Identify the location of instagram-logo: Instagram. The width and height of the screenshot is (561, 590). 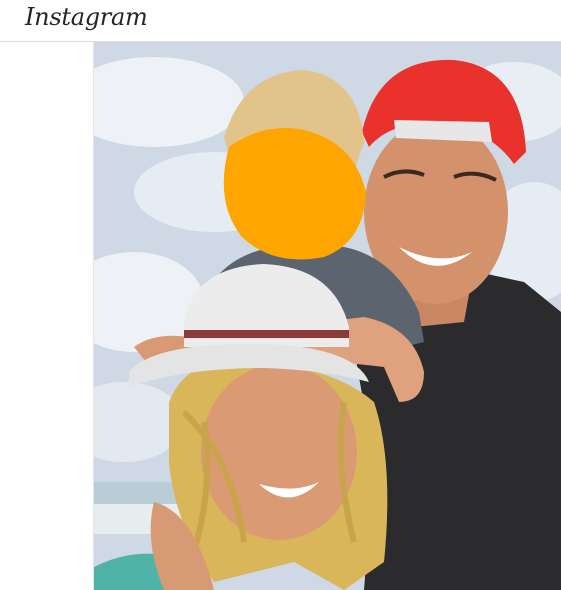
(86, 17).